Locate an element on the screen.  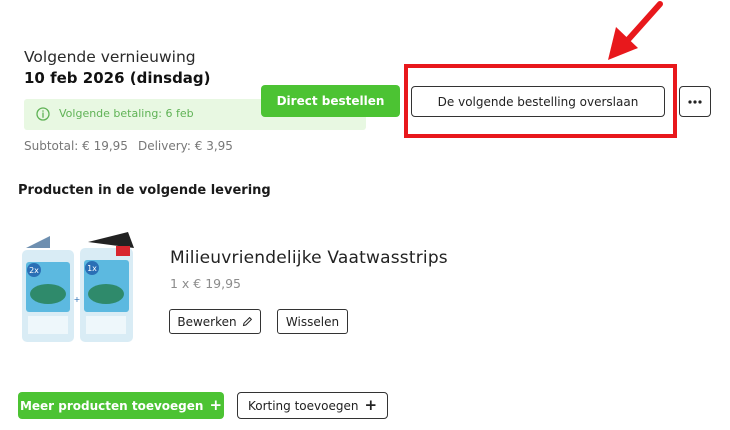
annotation-highlight-box is located at coordinates (540, 101).